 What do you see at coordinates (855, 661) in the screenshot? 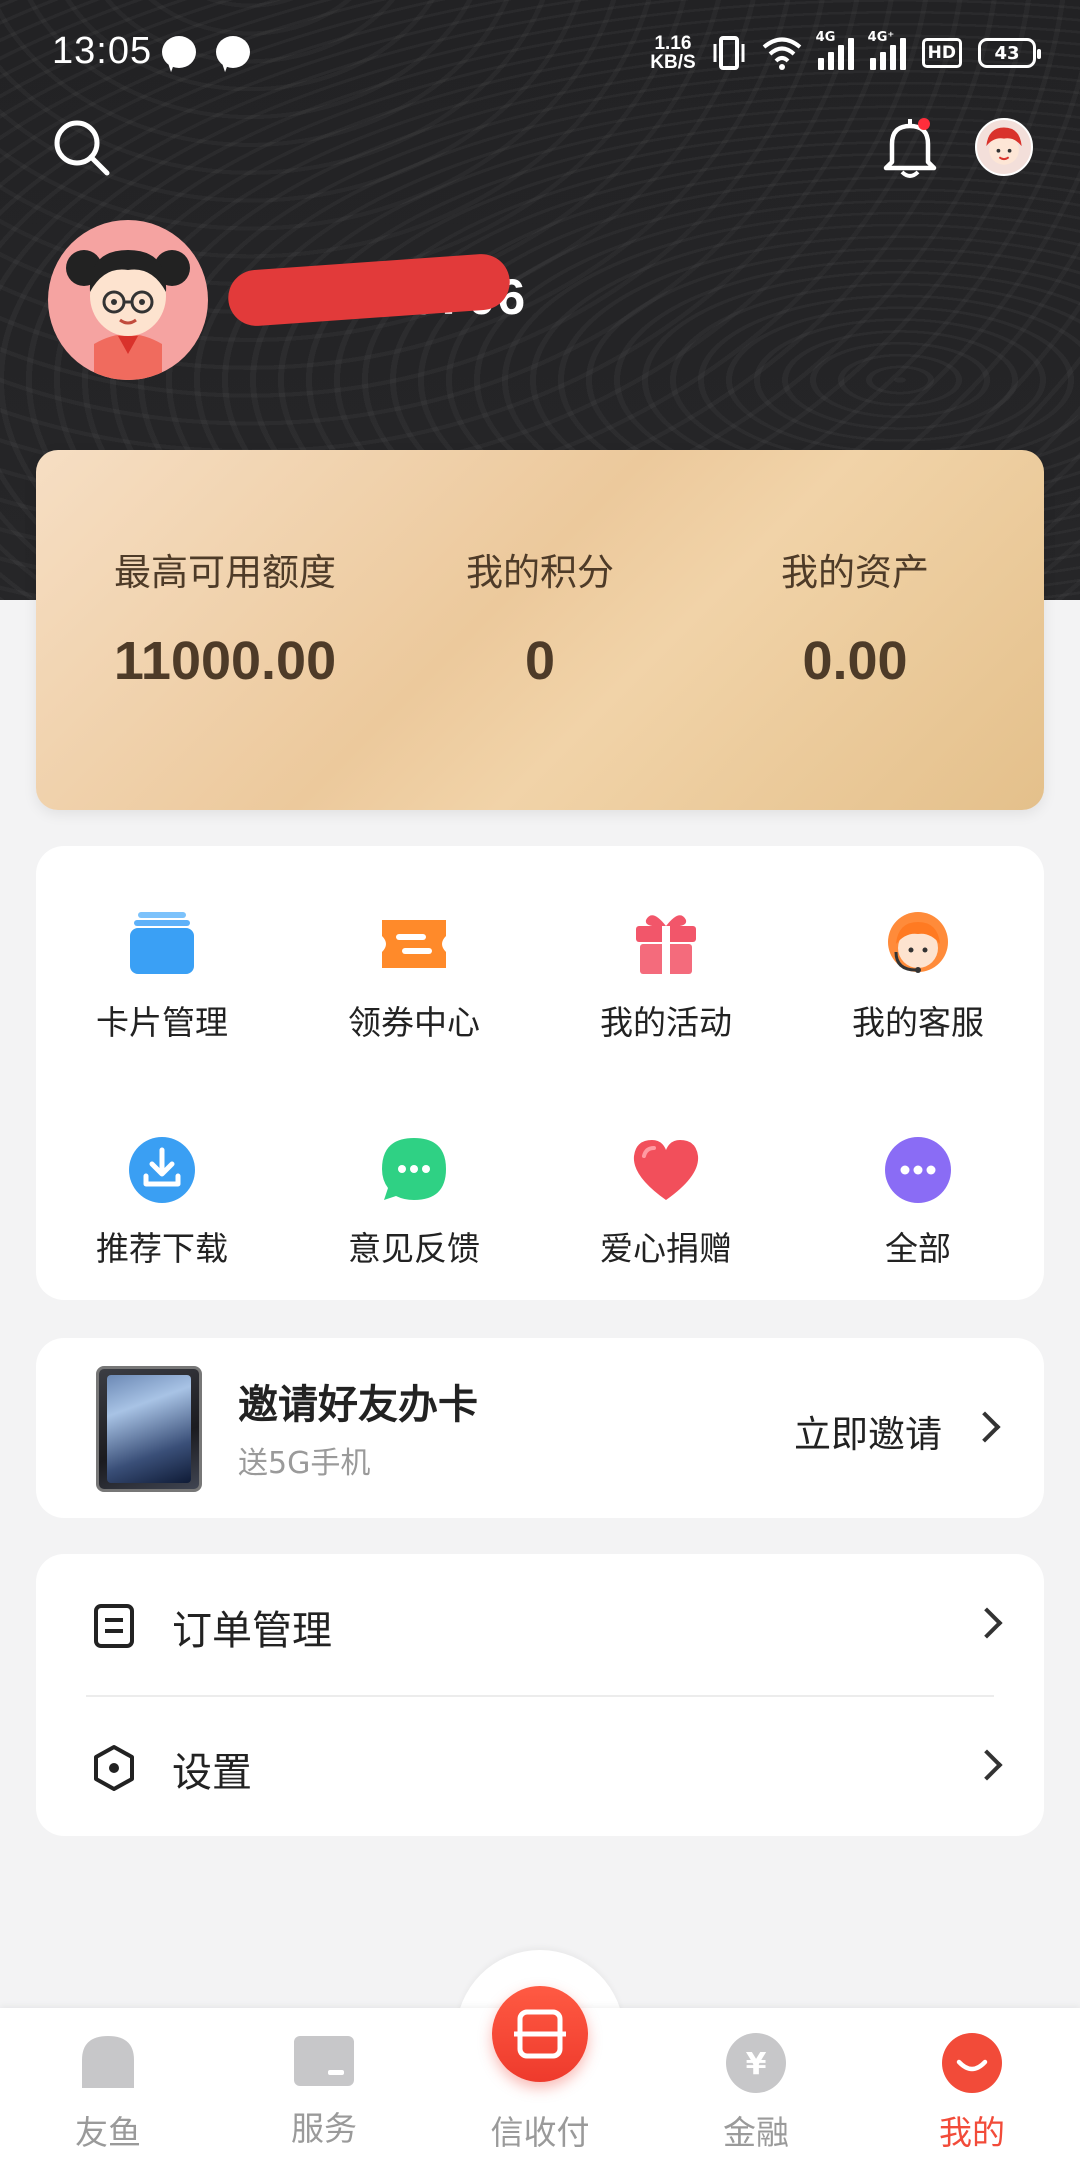
I see `stat-value: 0.00` at bounding box center [855, 661].